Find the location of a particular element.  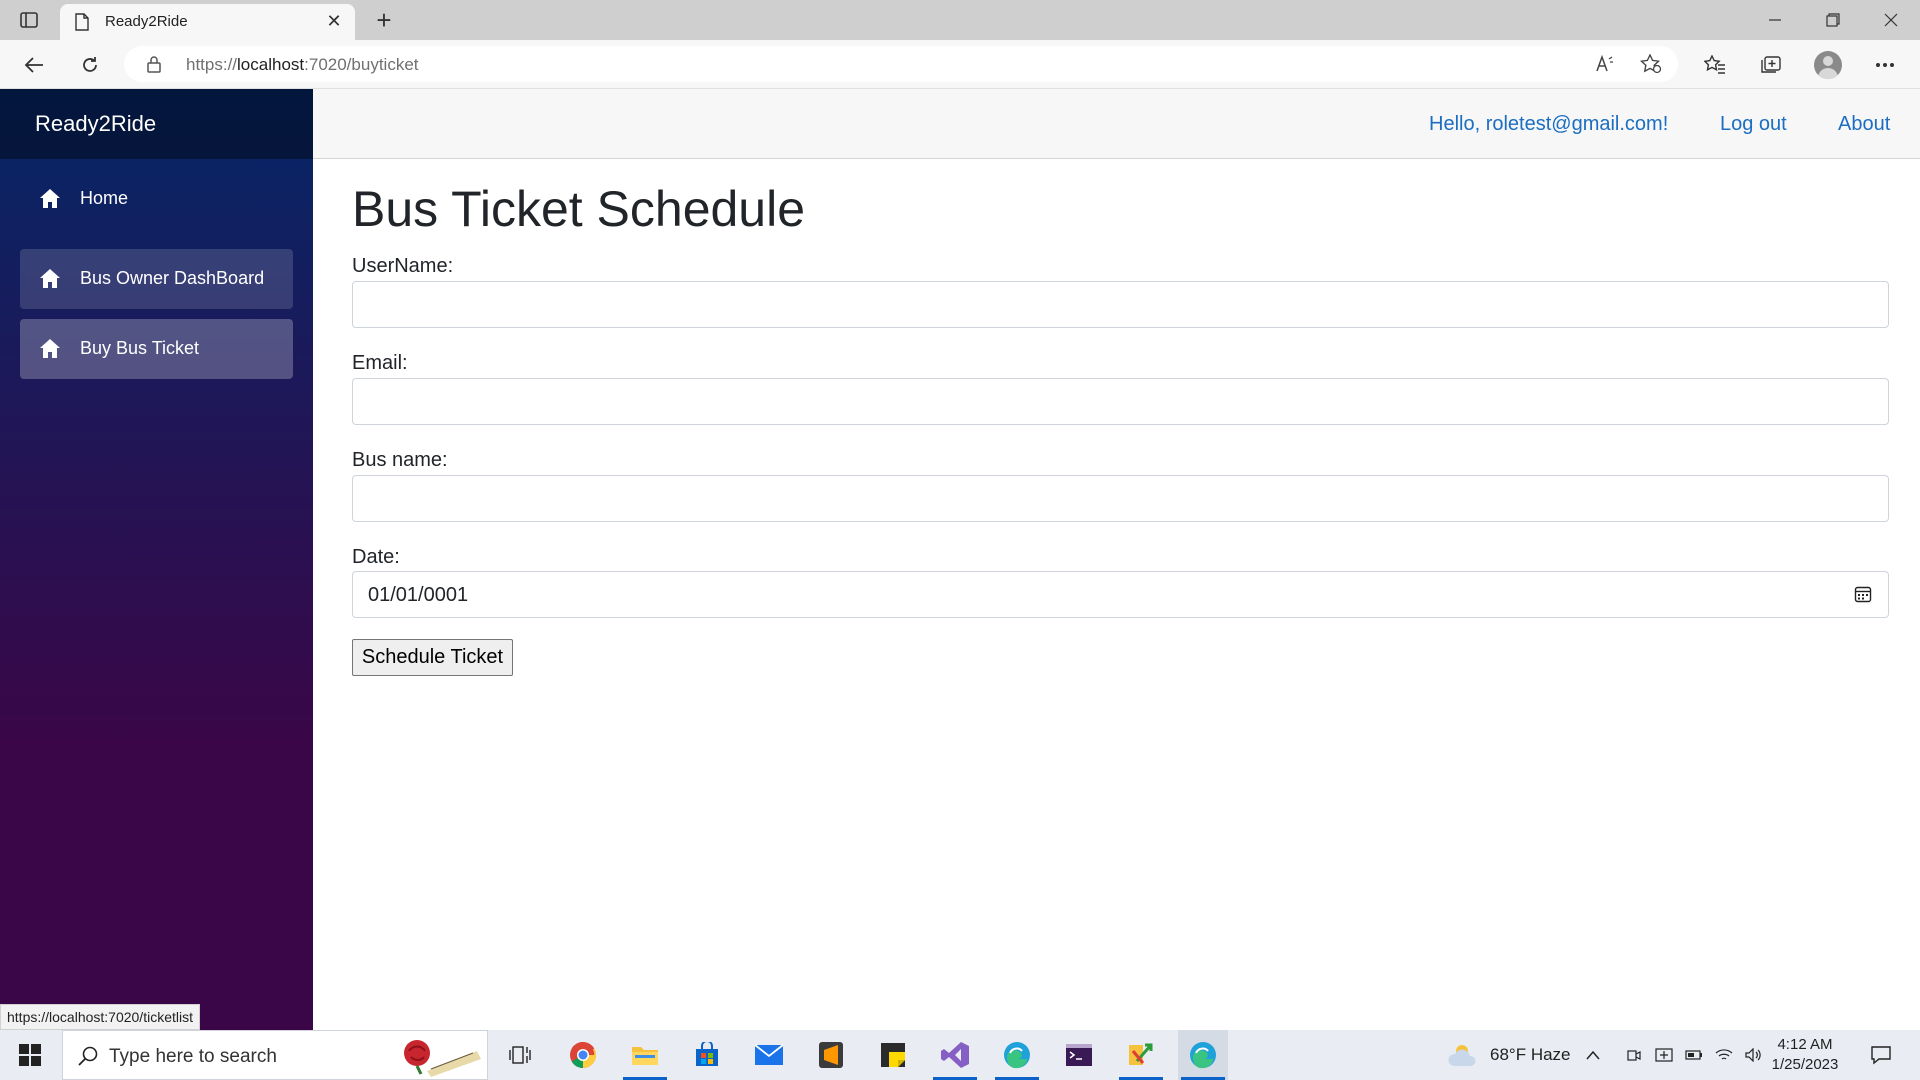

browser-toolbar: https://localhost:7020/buyticket is located at coordinates (960, 64).